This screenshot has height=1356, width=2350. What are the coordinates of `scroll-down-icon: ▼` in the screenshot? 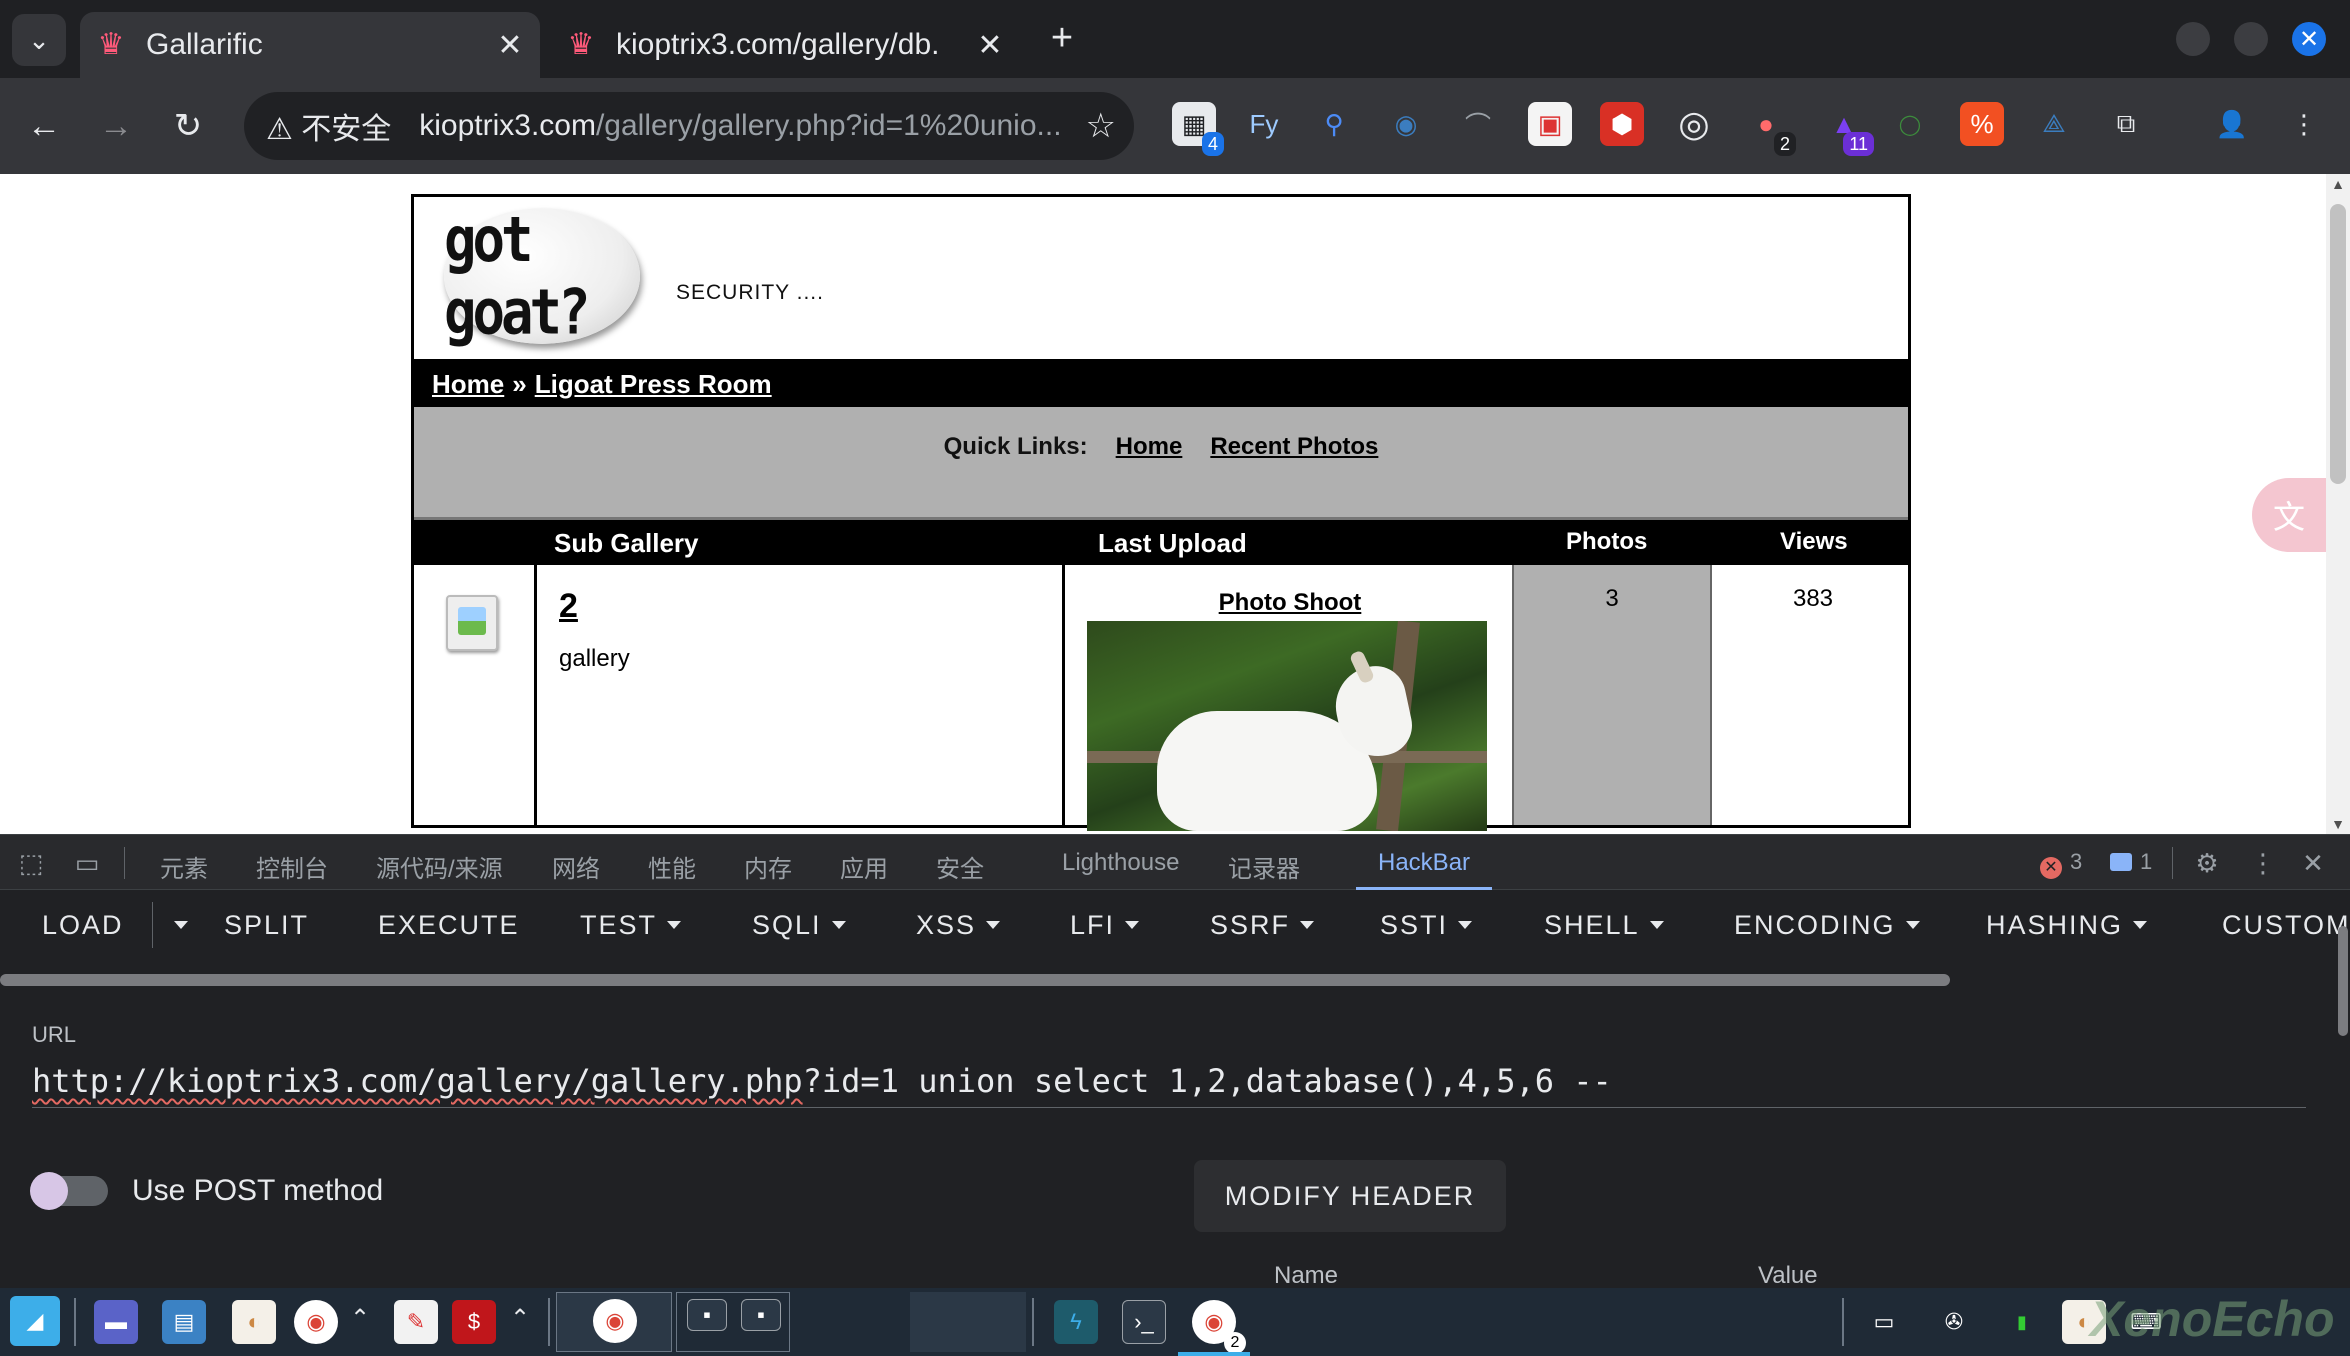 It's located at (2338, 824).